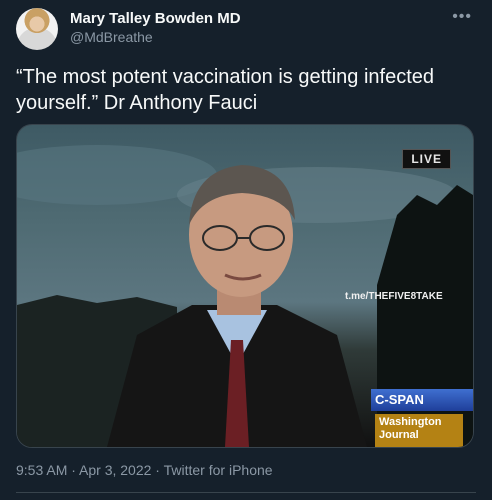 The height and width of the screenshot is (500, 492). I want to click on network-logo: C-SPAN, so click(422, 400).